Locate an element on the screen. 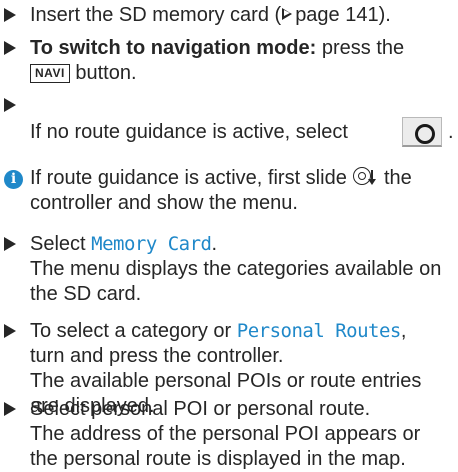 The height and width of the screenshot is (472, 458). note-text-a: If route guidance is active, first slide is located at coordinates (188, 178).